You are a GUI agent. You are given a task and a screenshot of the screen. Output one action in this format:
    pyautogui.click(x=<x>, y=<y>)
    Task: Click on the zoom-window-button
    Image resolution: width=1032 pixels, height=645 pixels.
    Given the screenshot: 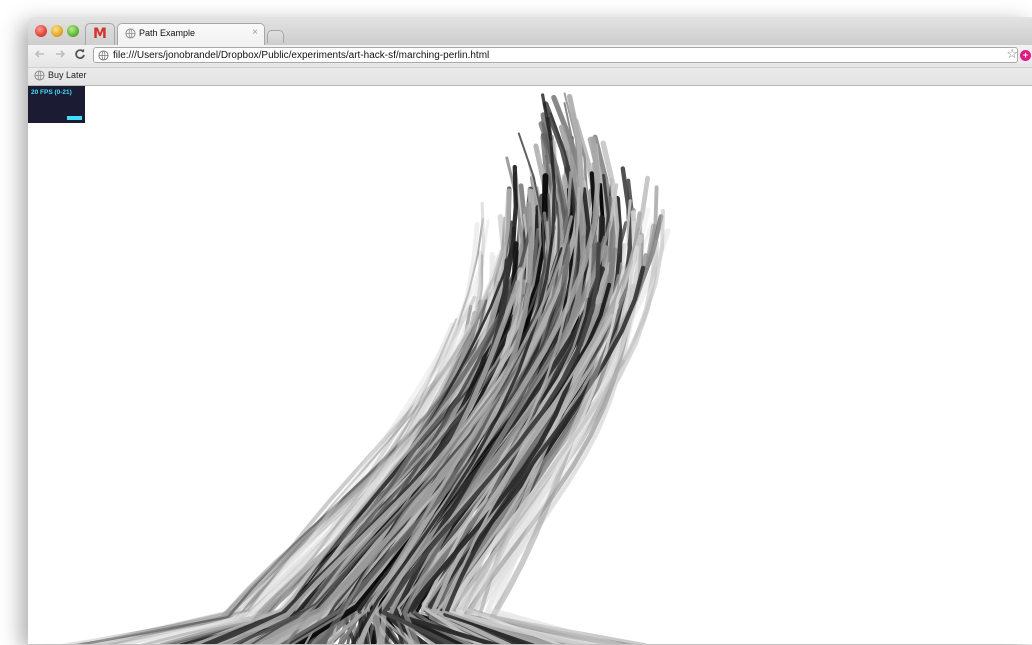 What is the action you would take?
    pyautogui.click(x=73, y=31)
    